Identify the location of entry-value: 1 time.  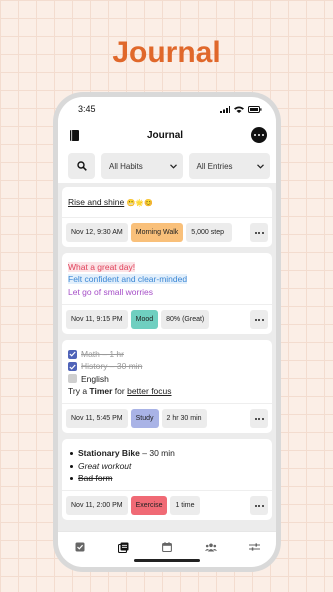
(185, 506).